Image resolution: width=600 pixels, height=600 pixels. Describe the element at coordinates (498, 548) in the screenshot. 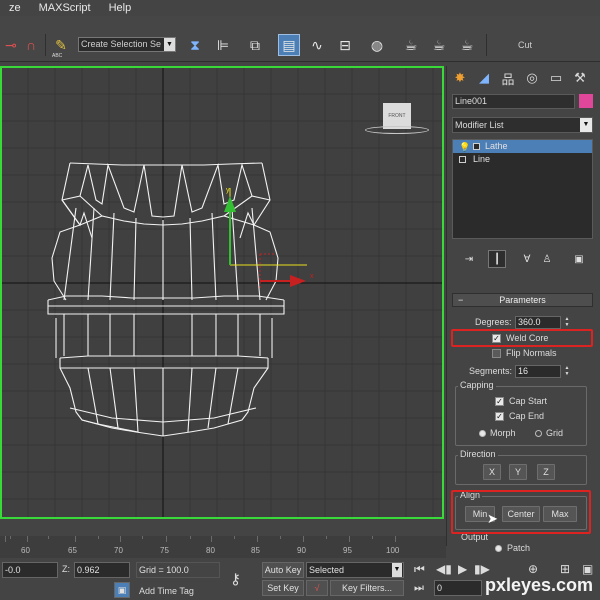

I see `patch-radio` at that location.